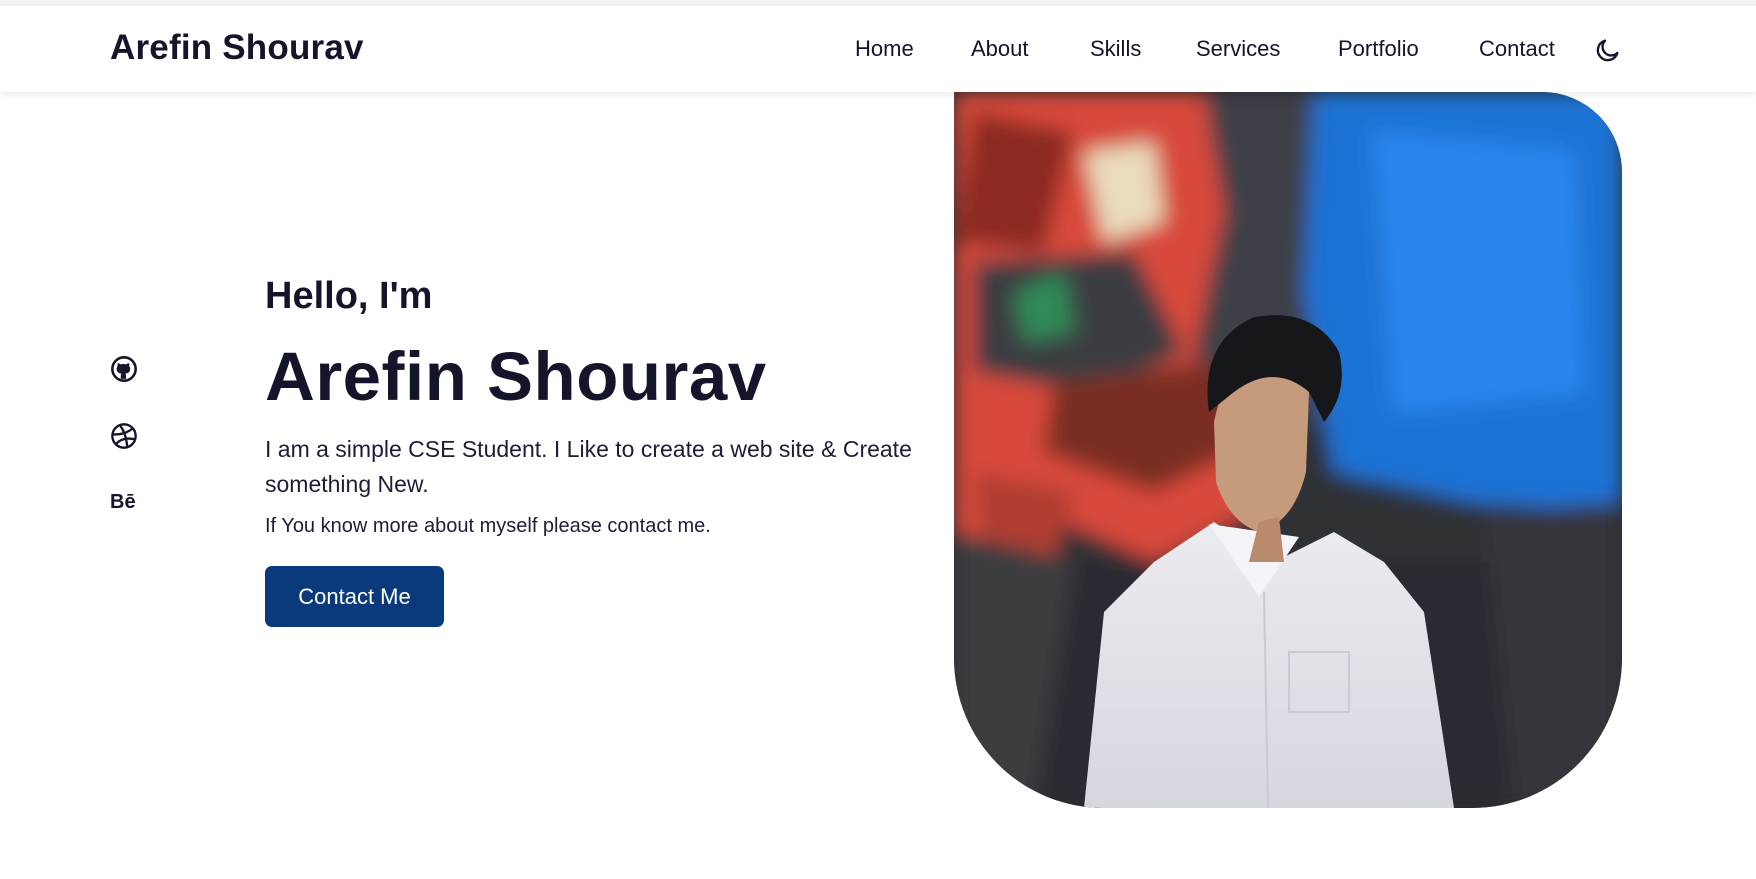 The width and height of the screenshot is (1756, 879). What do you see at coordinates (1000, 49) in the screenshot?
I see `nav-about: About` at bounding box center [1000, 49].